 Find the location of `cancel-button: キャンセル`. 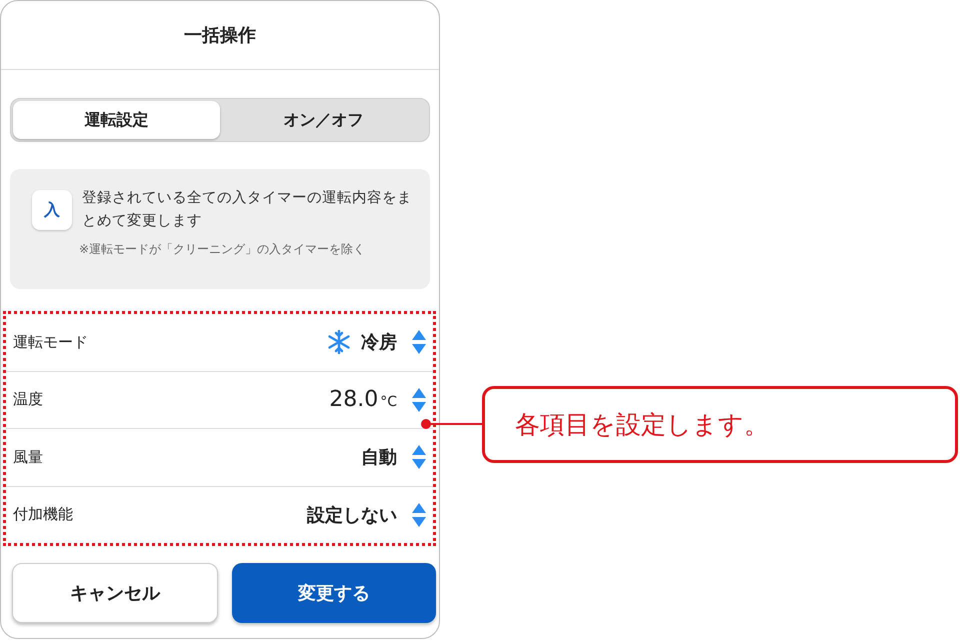

cancel-button: キャンセル is located at coordinates (115, 593).